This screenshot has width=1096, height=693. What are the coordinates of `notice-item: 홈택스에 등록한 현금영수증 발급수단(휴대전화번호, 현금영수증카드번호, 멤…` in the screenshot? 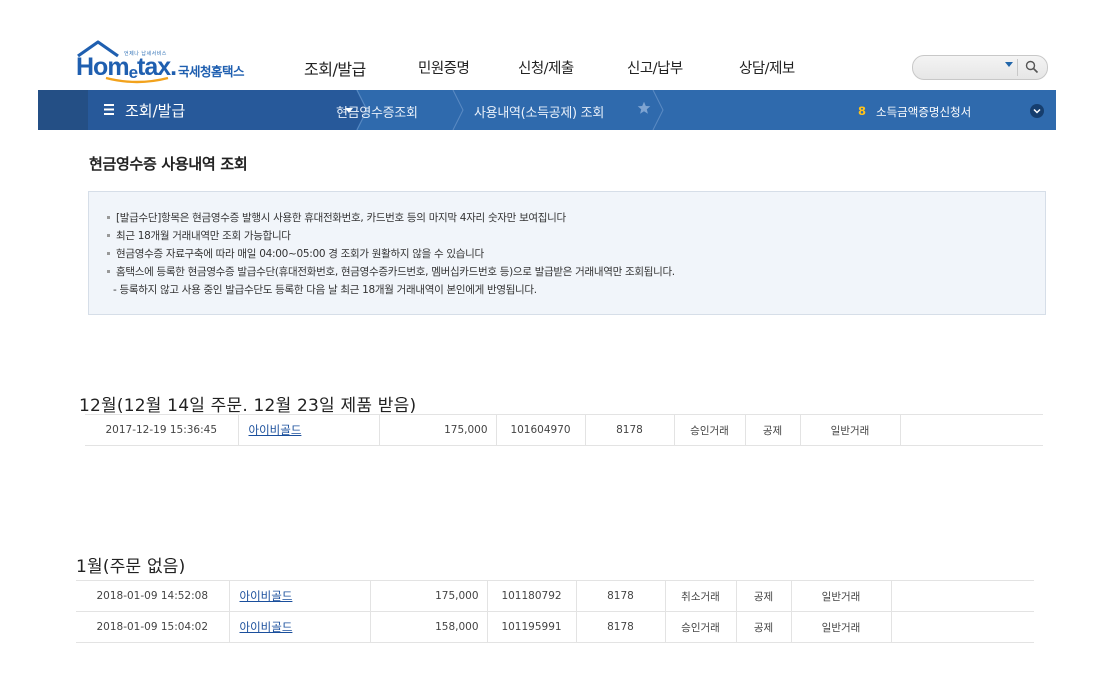 It's located at (391, 271).